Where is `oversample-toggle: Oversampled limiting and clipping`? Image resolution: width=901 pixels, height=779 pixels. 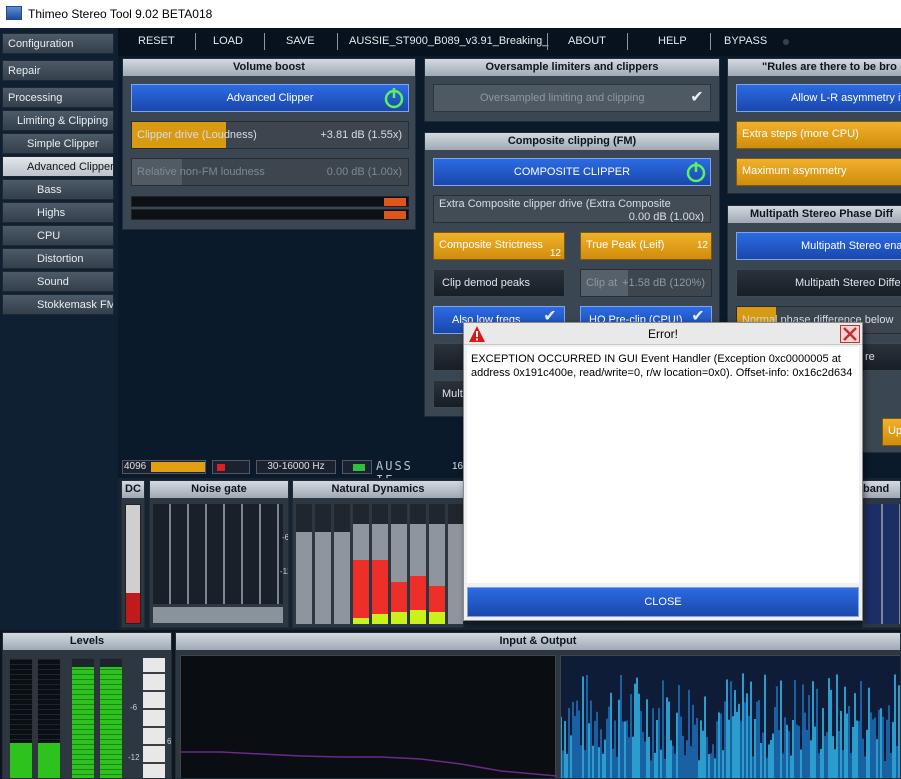
oversample-toggle: Oversampled limiting and clipping is located at coordinates (572, 98).